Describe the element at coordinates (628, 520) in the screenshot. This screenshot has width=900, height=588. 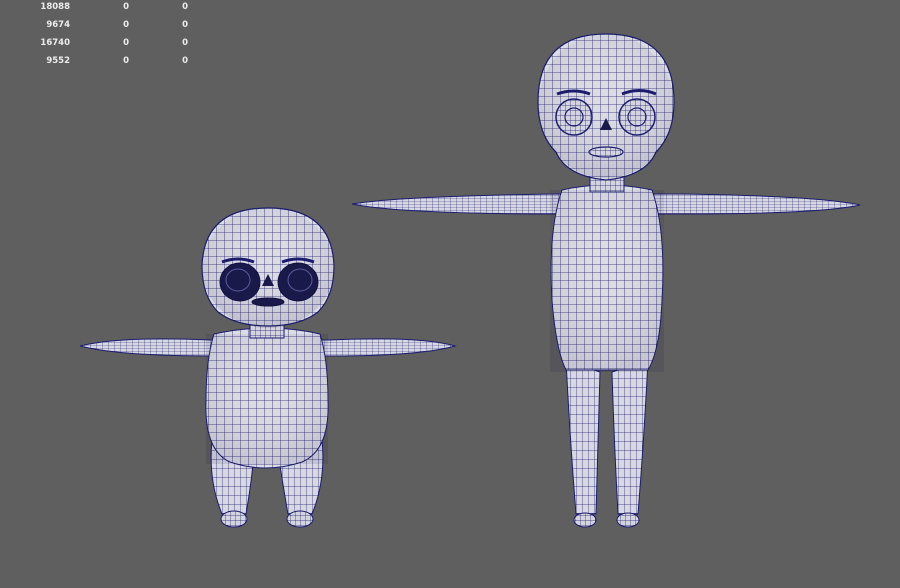
I see `adult-right-foot` at that location.